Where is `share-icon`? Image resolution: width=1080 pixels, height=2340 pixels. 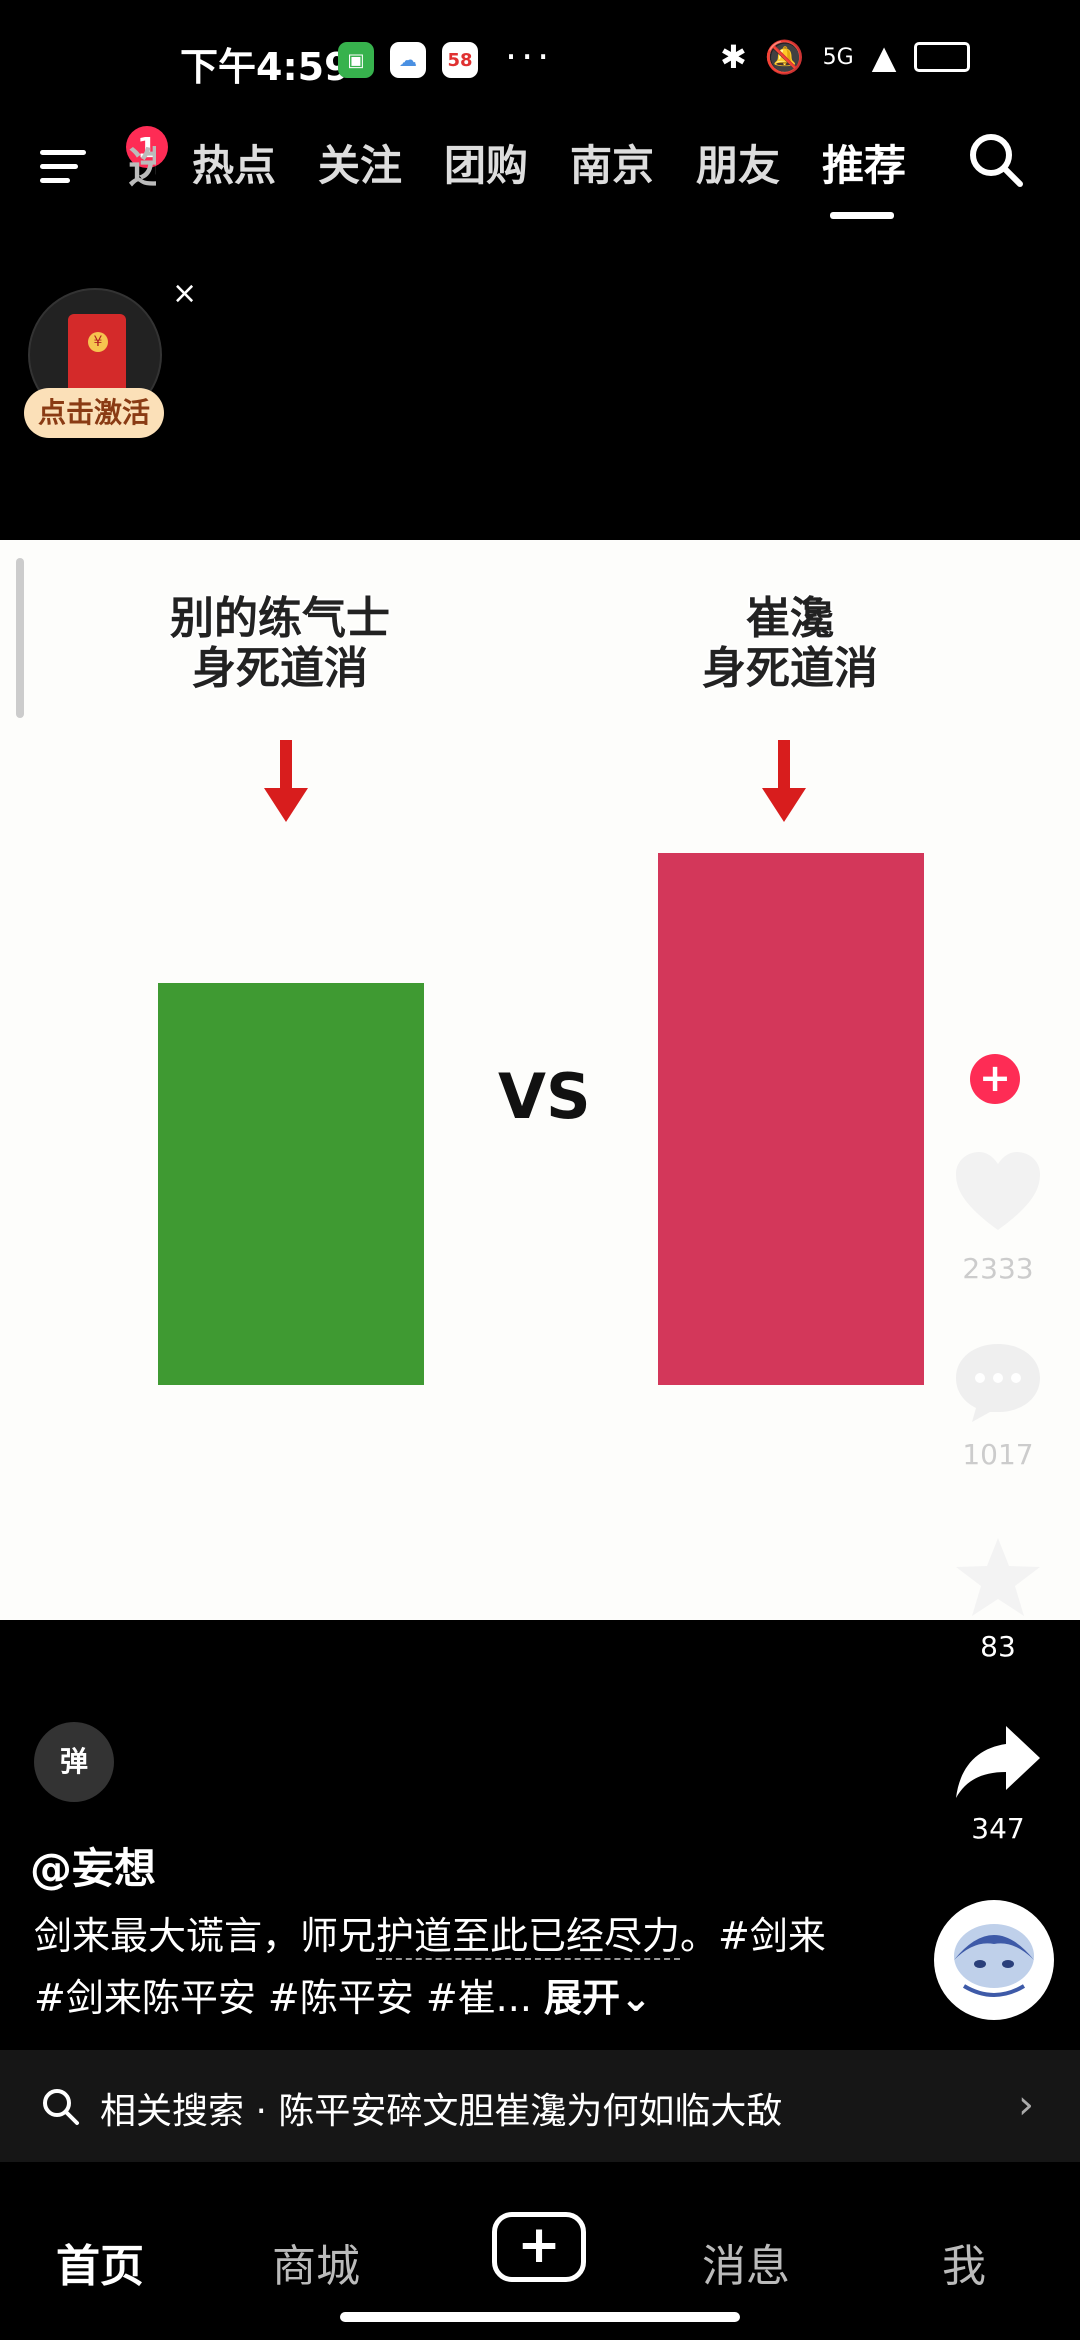 share-icon is located at coordinates (998, 1762).